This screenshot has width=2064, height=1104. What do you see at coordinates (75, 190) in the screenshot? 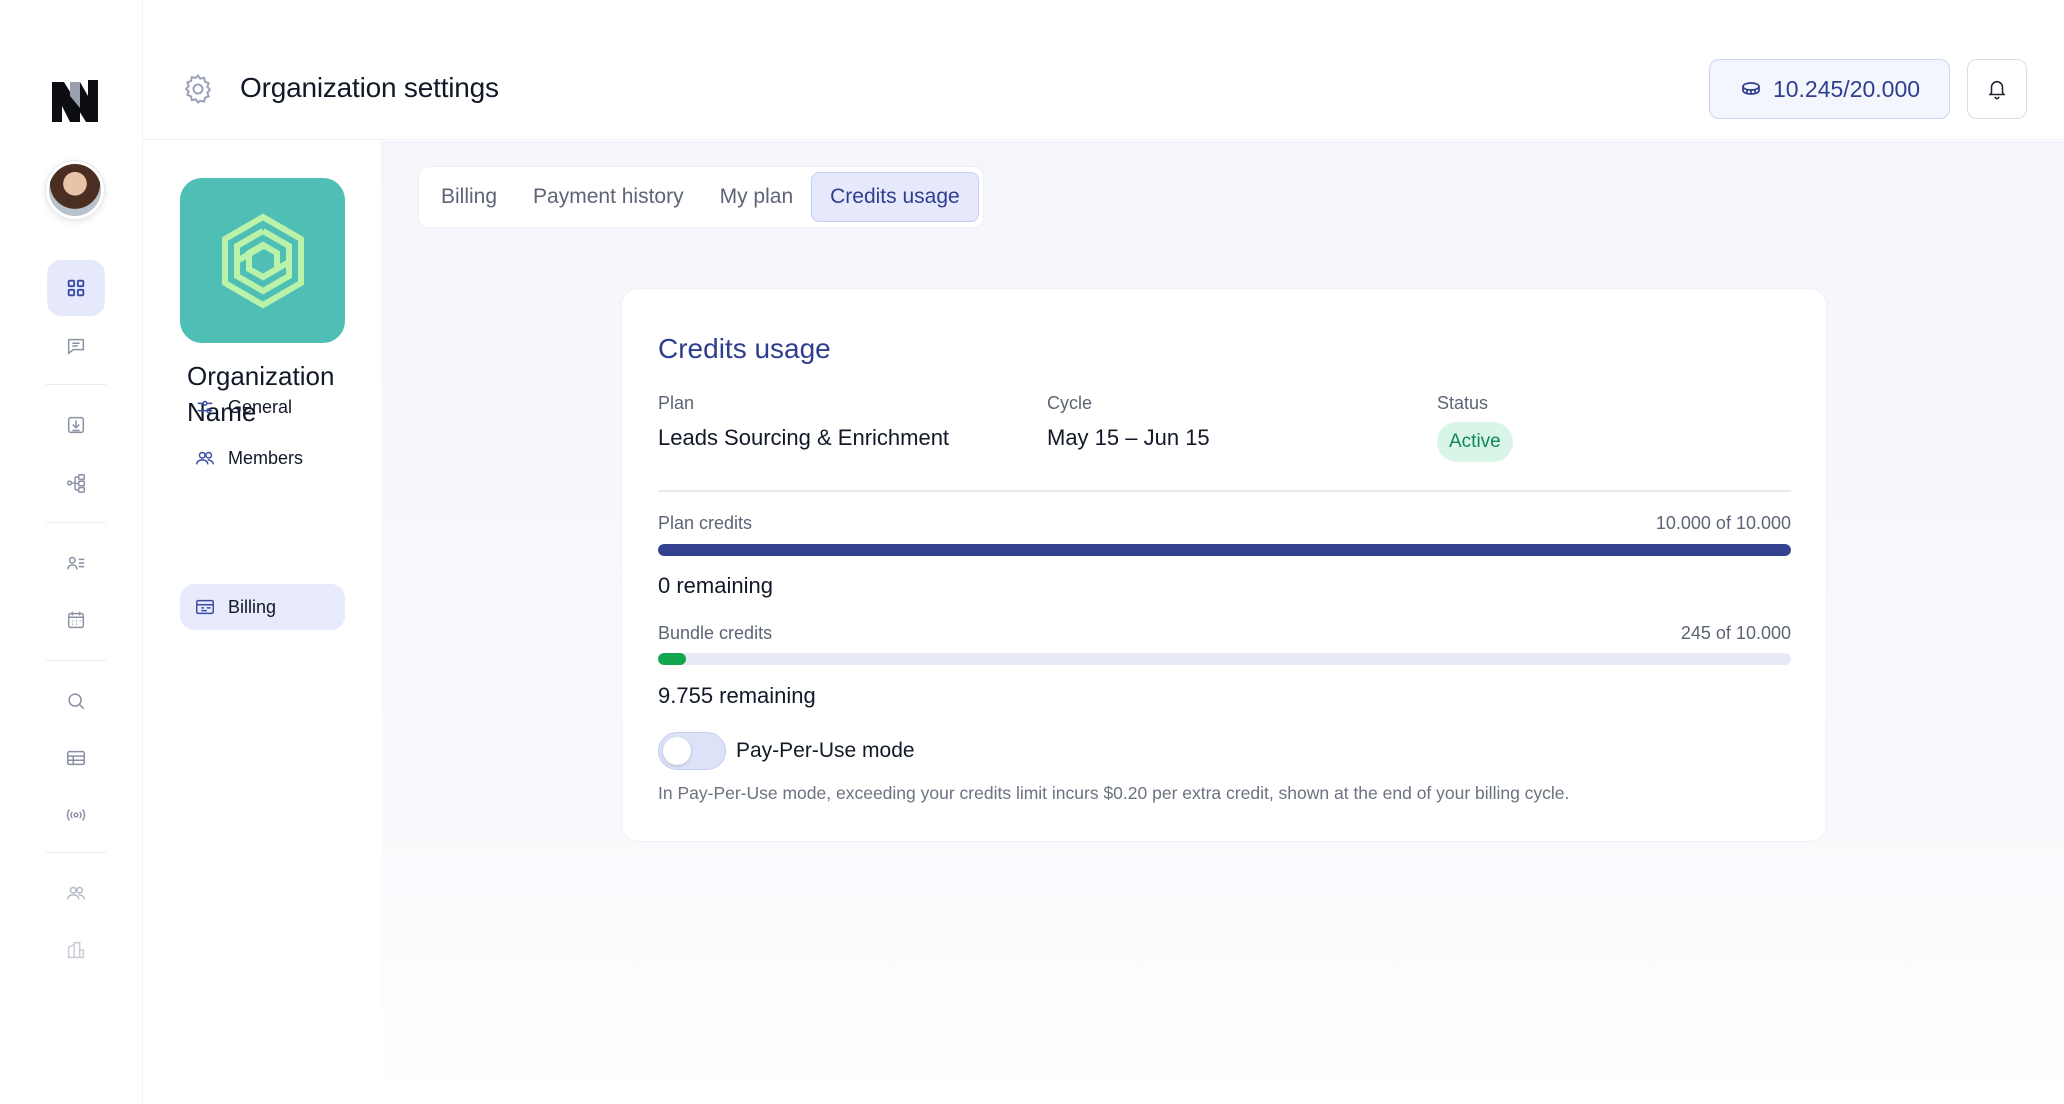
I see `avatar` at bounding box center [75, 190].